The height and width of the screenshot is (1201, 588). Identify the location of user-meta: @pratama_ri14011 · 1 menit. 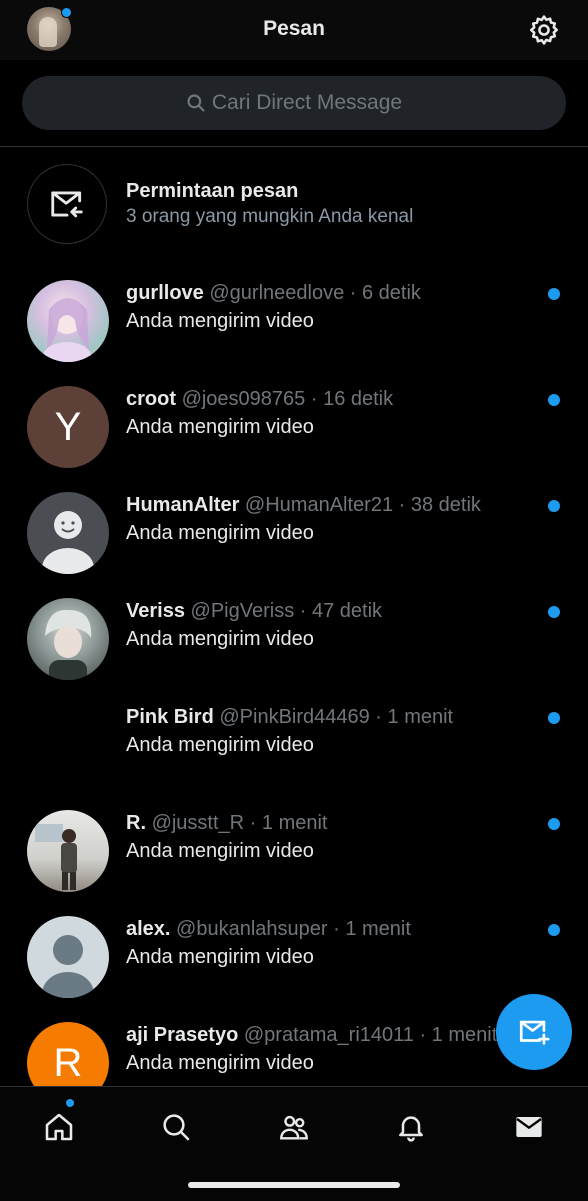
(370, 1035).